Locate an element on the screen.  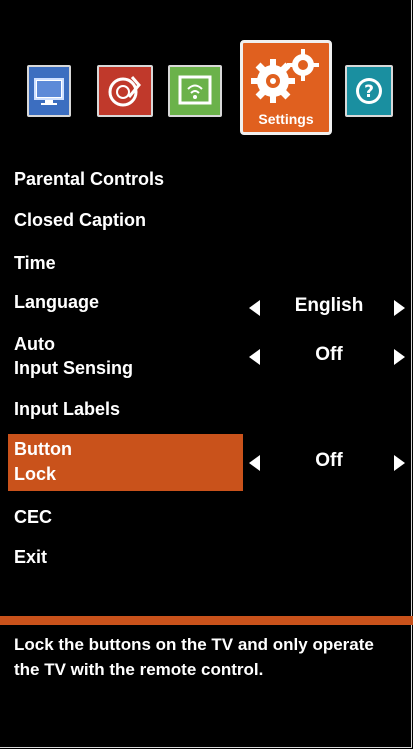
menu-item-label-line2: Lock is located at coordinates (35, 474).